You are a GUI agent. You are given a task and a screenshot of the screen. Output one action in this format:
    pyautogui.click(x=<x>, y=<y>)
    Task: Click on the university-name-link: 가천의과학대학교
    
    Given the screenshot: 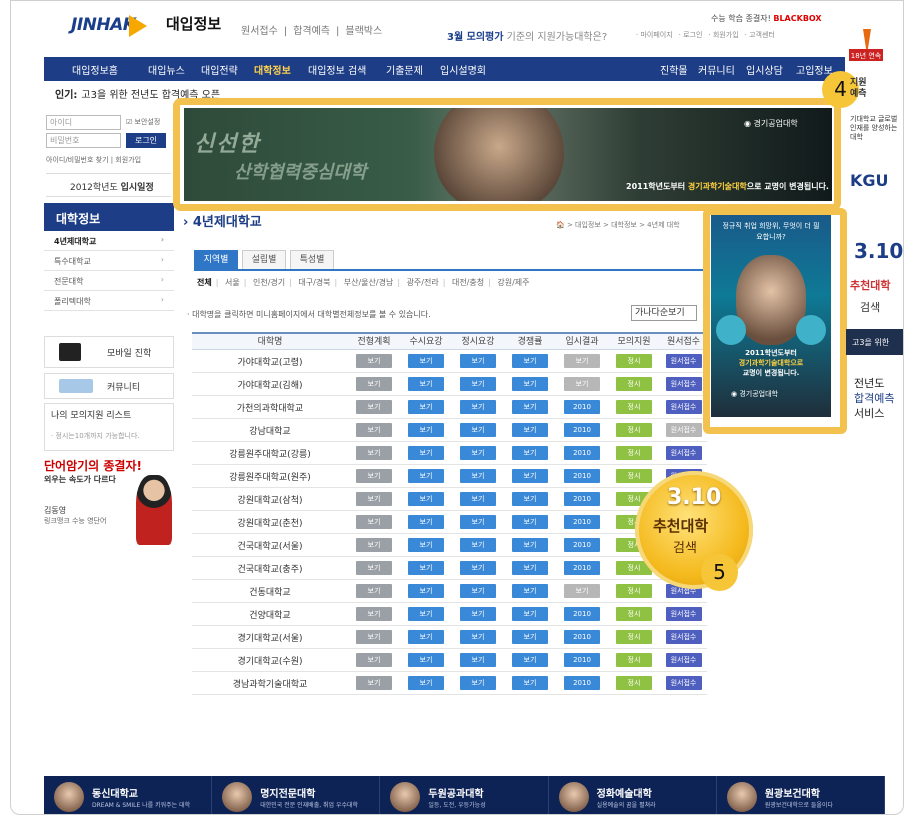 What is the action you would take?
    pyautogui.click(x=270, y=407)
    